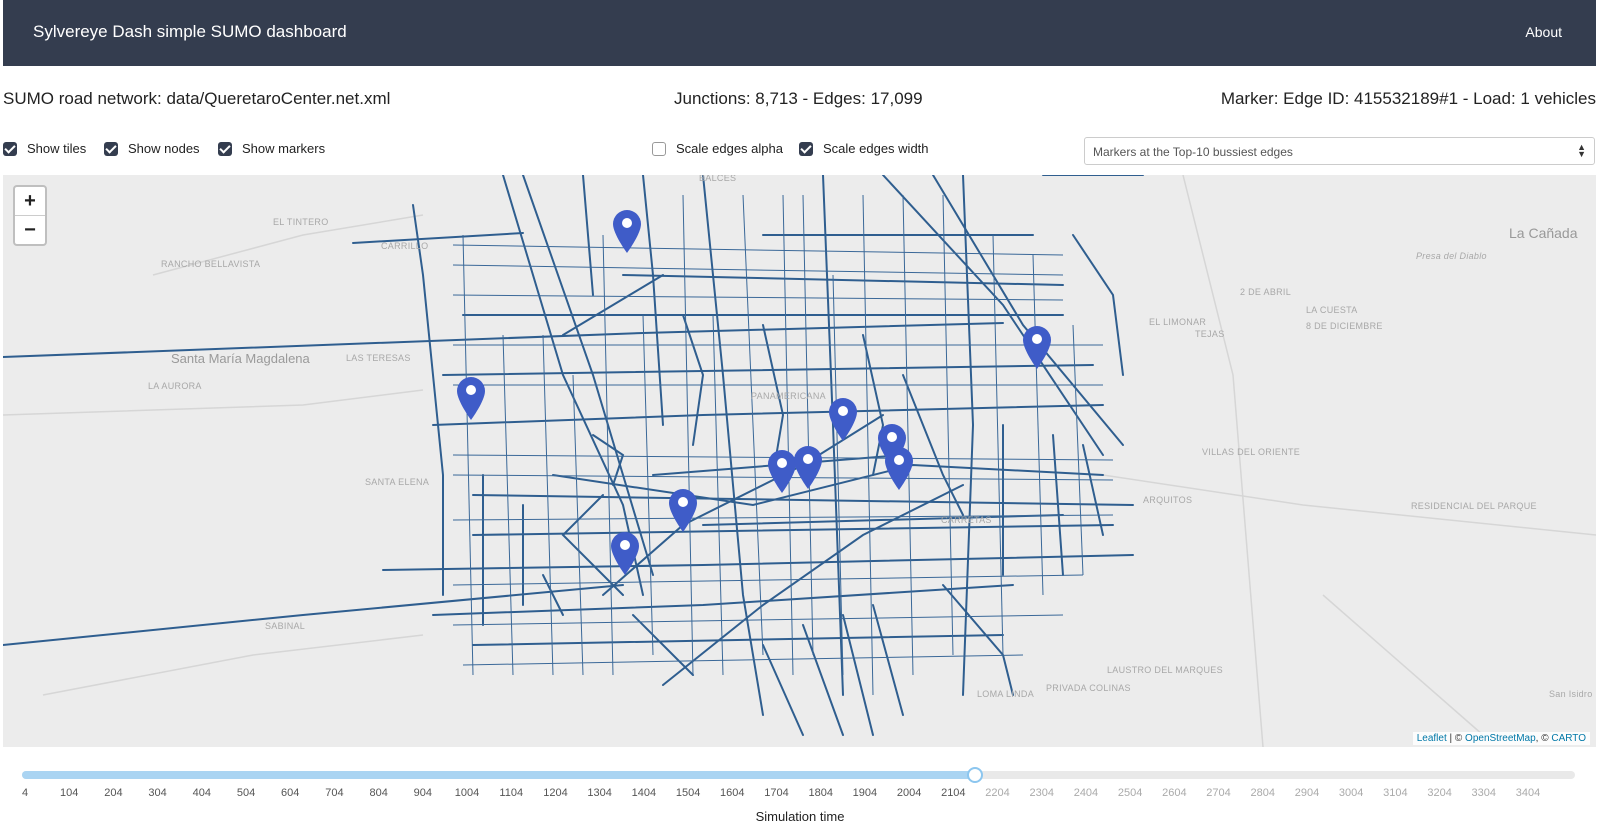  I want to click on checkbox-unchecked-icon, so click(659, 148).